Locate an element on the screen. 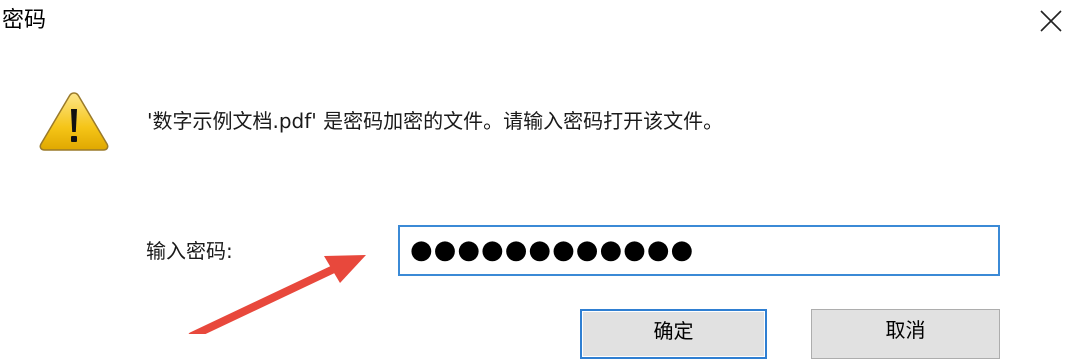 This screenshot has width=1079, height=359. close-button is located at coordinates (1051, 22).